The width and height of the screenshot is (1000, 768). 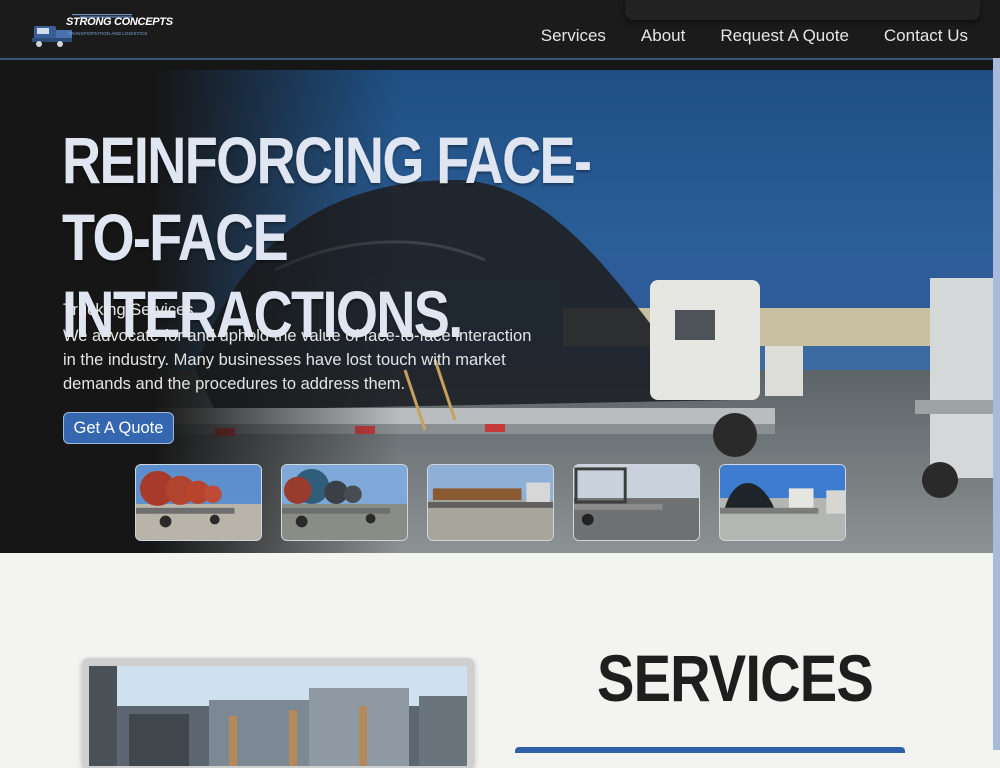 I want to click on page-scrollbar, so click(x=996, y=404).